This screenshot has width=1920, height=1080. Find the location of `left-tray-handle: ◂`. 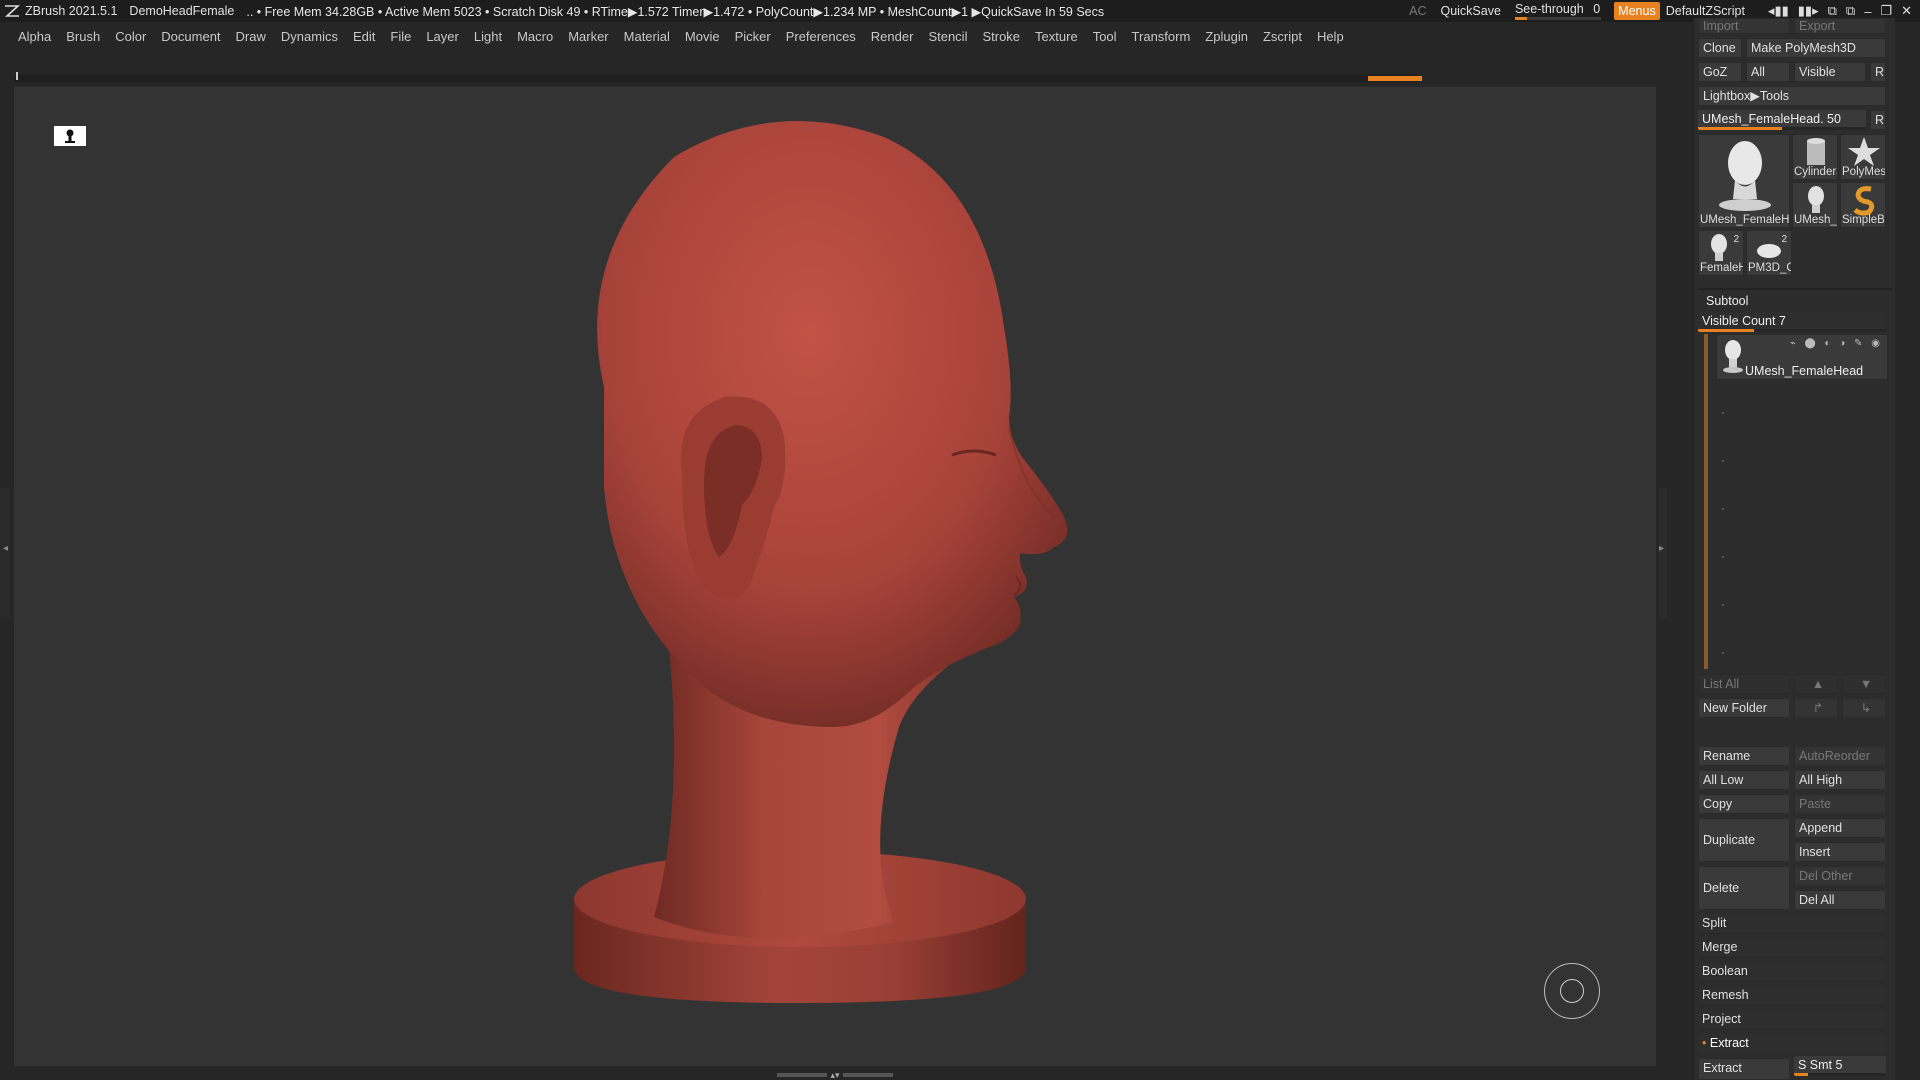

left-tray-handle: ◂ is located at coordinates (5, 553).